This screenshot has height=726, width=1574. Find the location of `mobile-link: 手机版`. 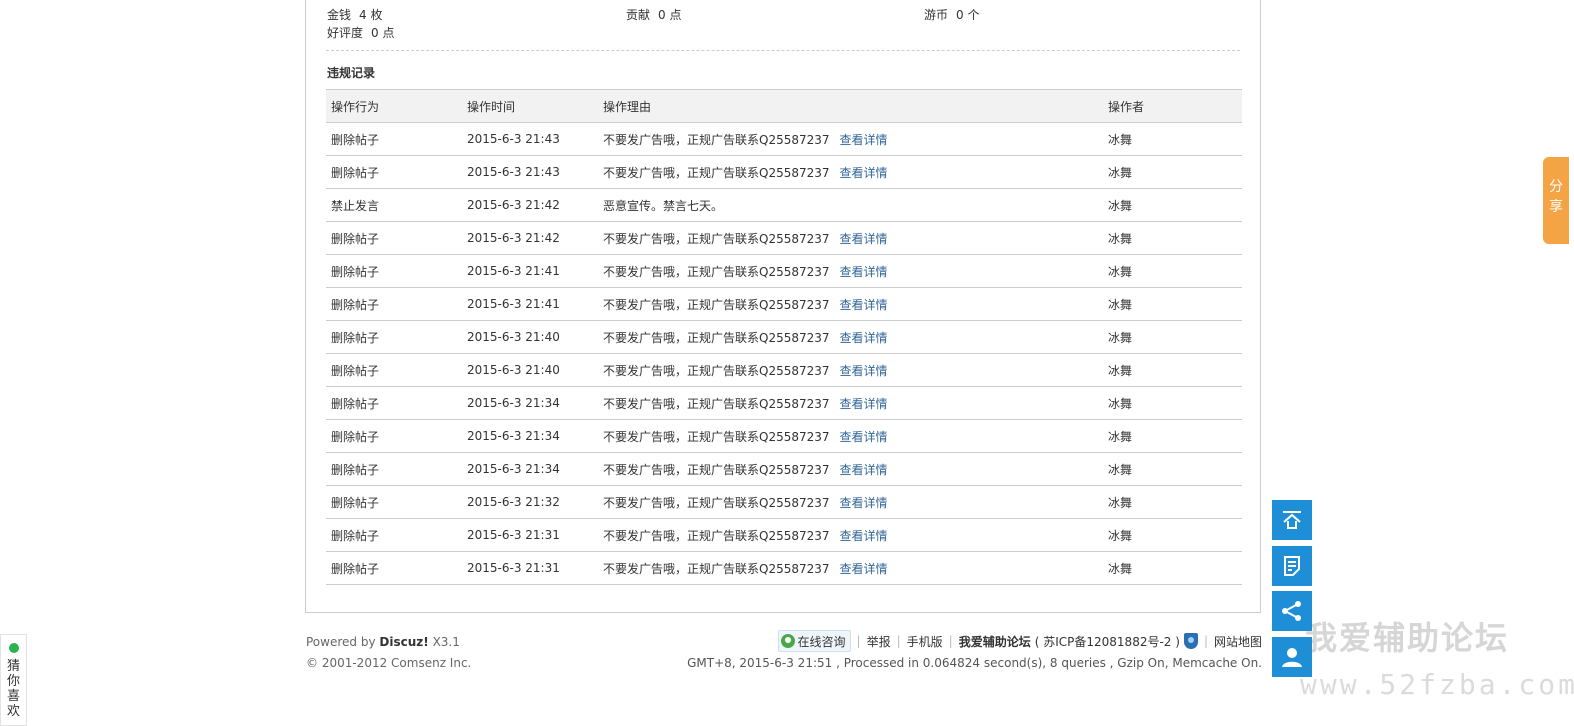

mobile-link: 手机版 is located at coordinates (925, 641).